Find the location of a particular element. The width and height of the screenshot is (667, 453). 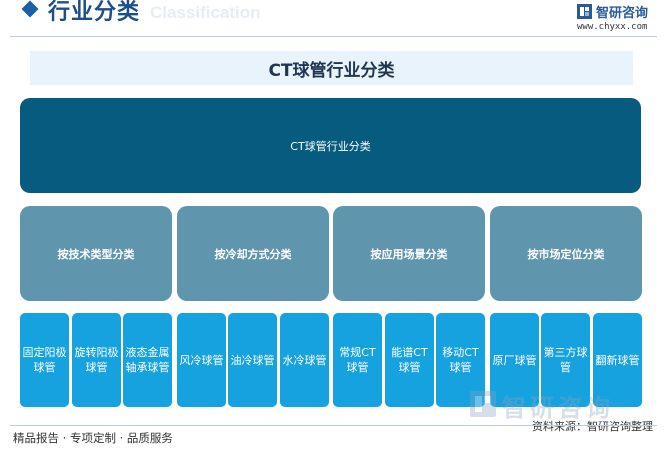

leaf-node: 水冷球管 is located at coordinates (304, 360).